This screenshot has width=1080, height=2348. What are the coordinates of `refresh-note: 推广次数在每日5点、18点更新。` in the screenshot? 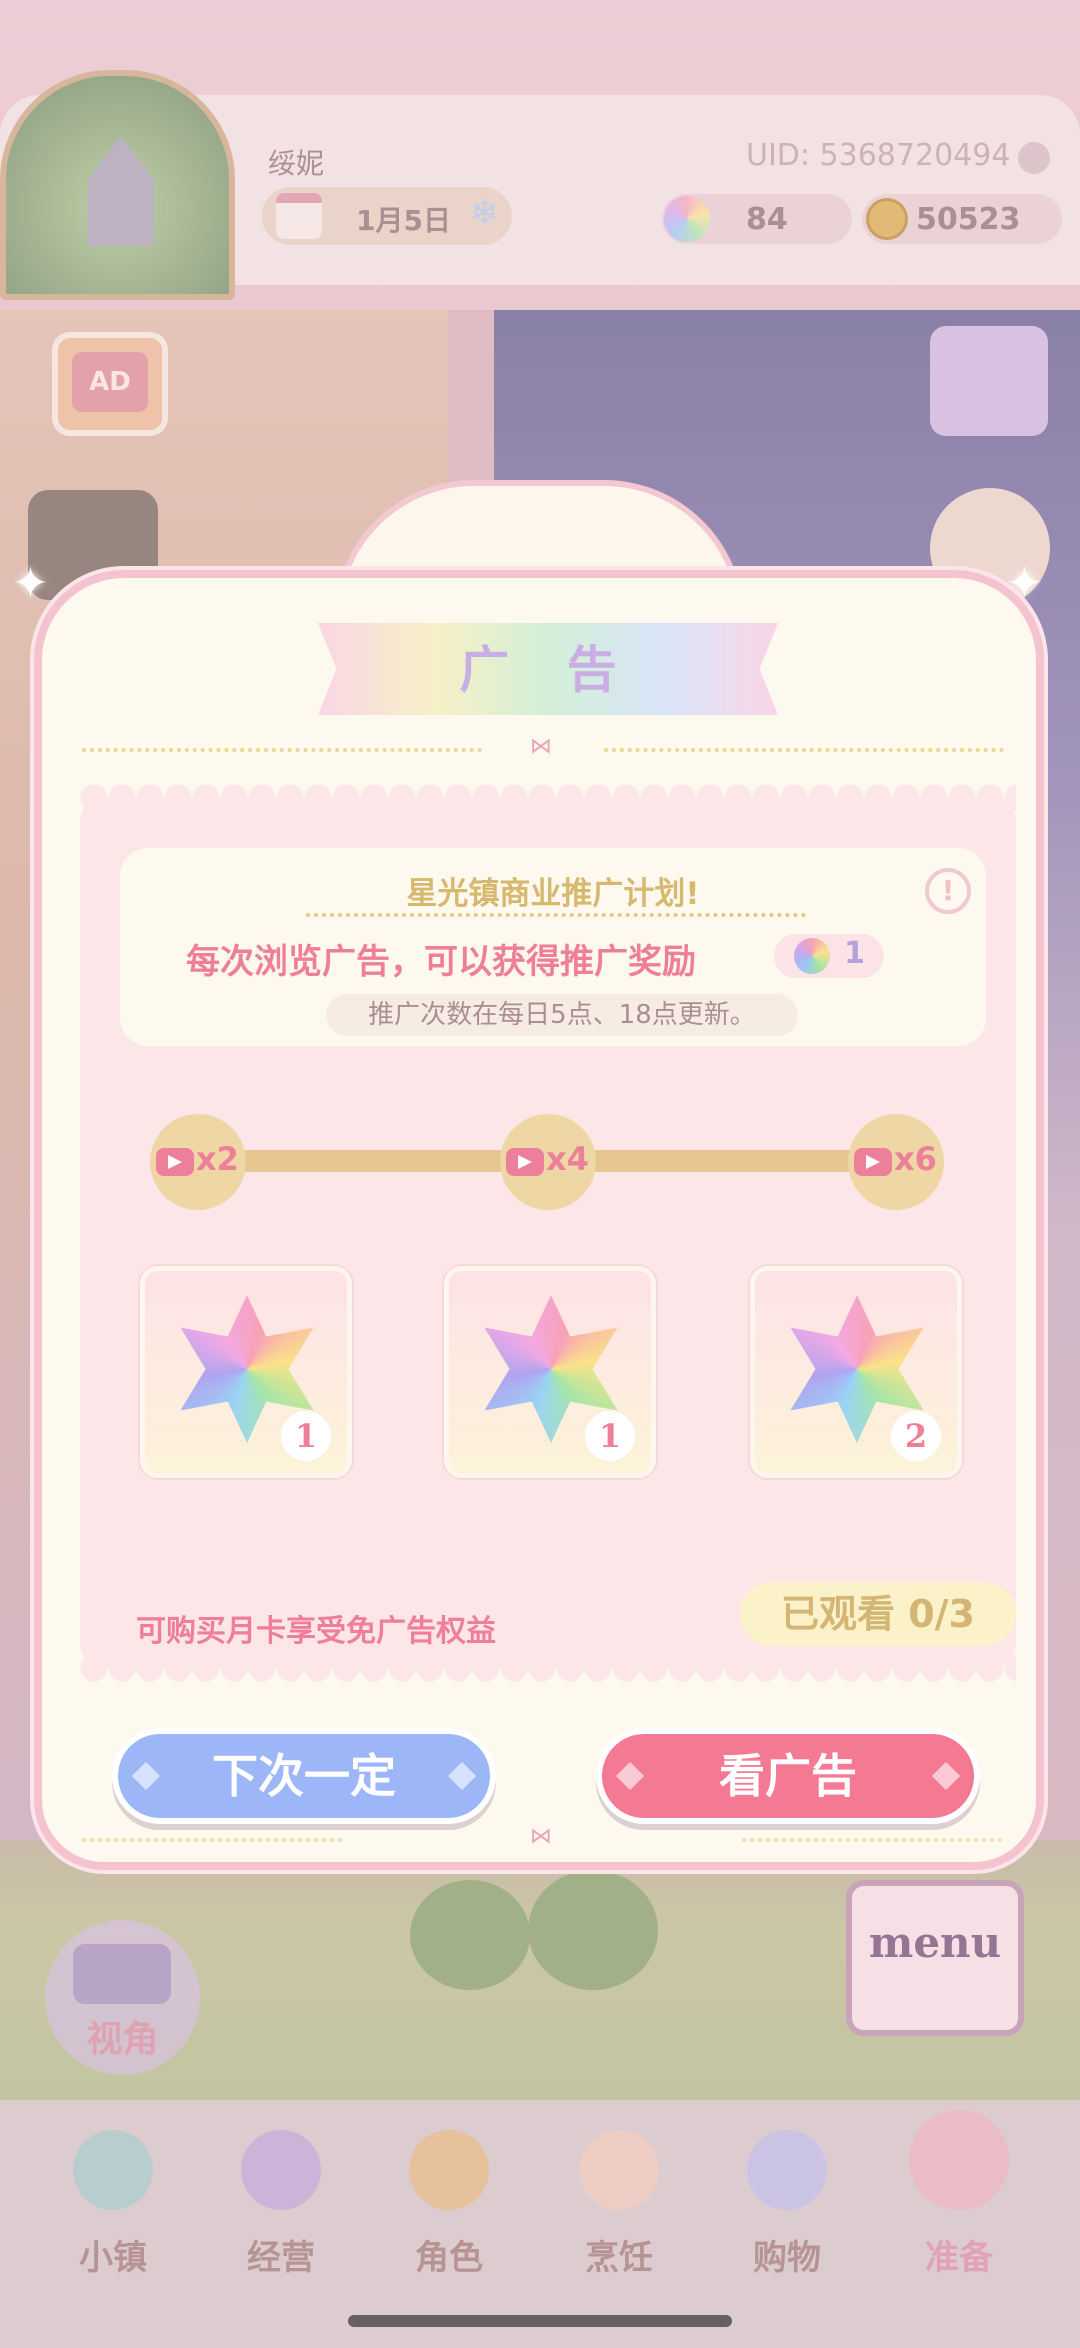 It's located at (562, 1015).